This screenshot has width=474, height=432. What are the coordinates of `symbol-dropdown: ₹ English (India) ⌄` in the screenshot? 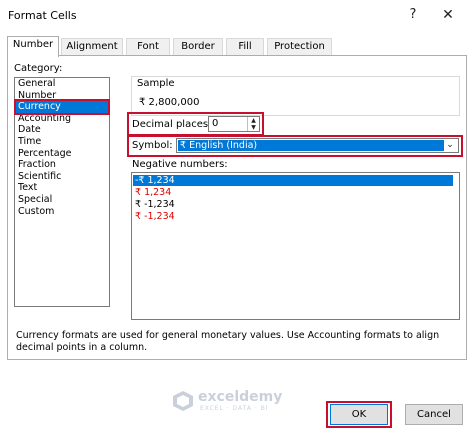 It's located at (317, 145).